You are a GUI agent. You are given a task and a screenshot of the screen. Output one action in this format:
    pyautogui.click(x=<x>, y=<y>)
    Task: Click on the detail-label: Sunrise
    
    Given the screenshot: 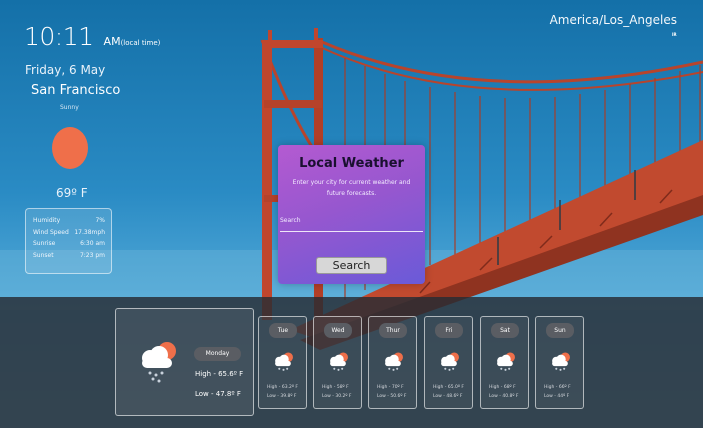 What is the action you would take?
    pyautogui.click(x=44, y=243)
    